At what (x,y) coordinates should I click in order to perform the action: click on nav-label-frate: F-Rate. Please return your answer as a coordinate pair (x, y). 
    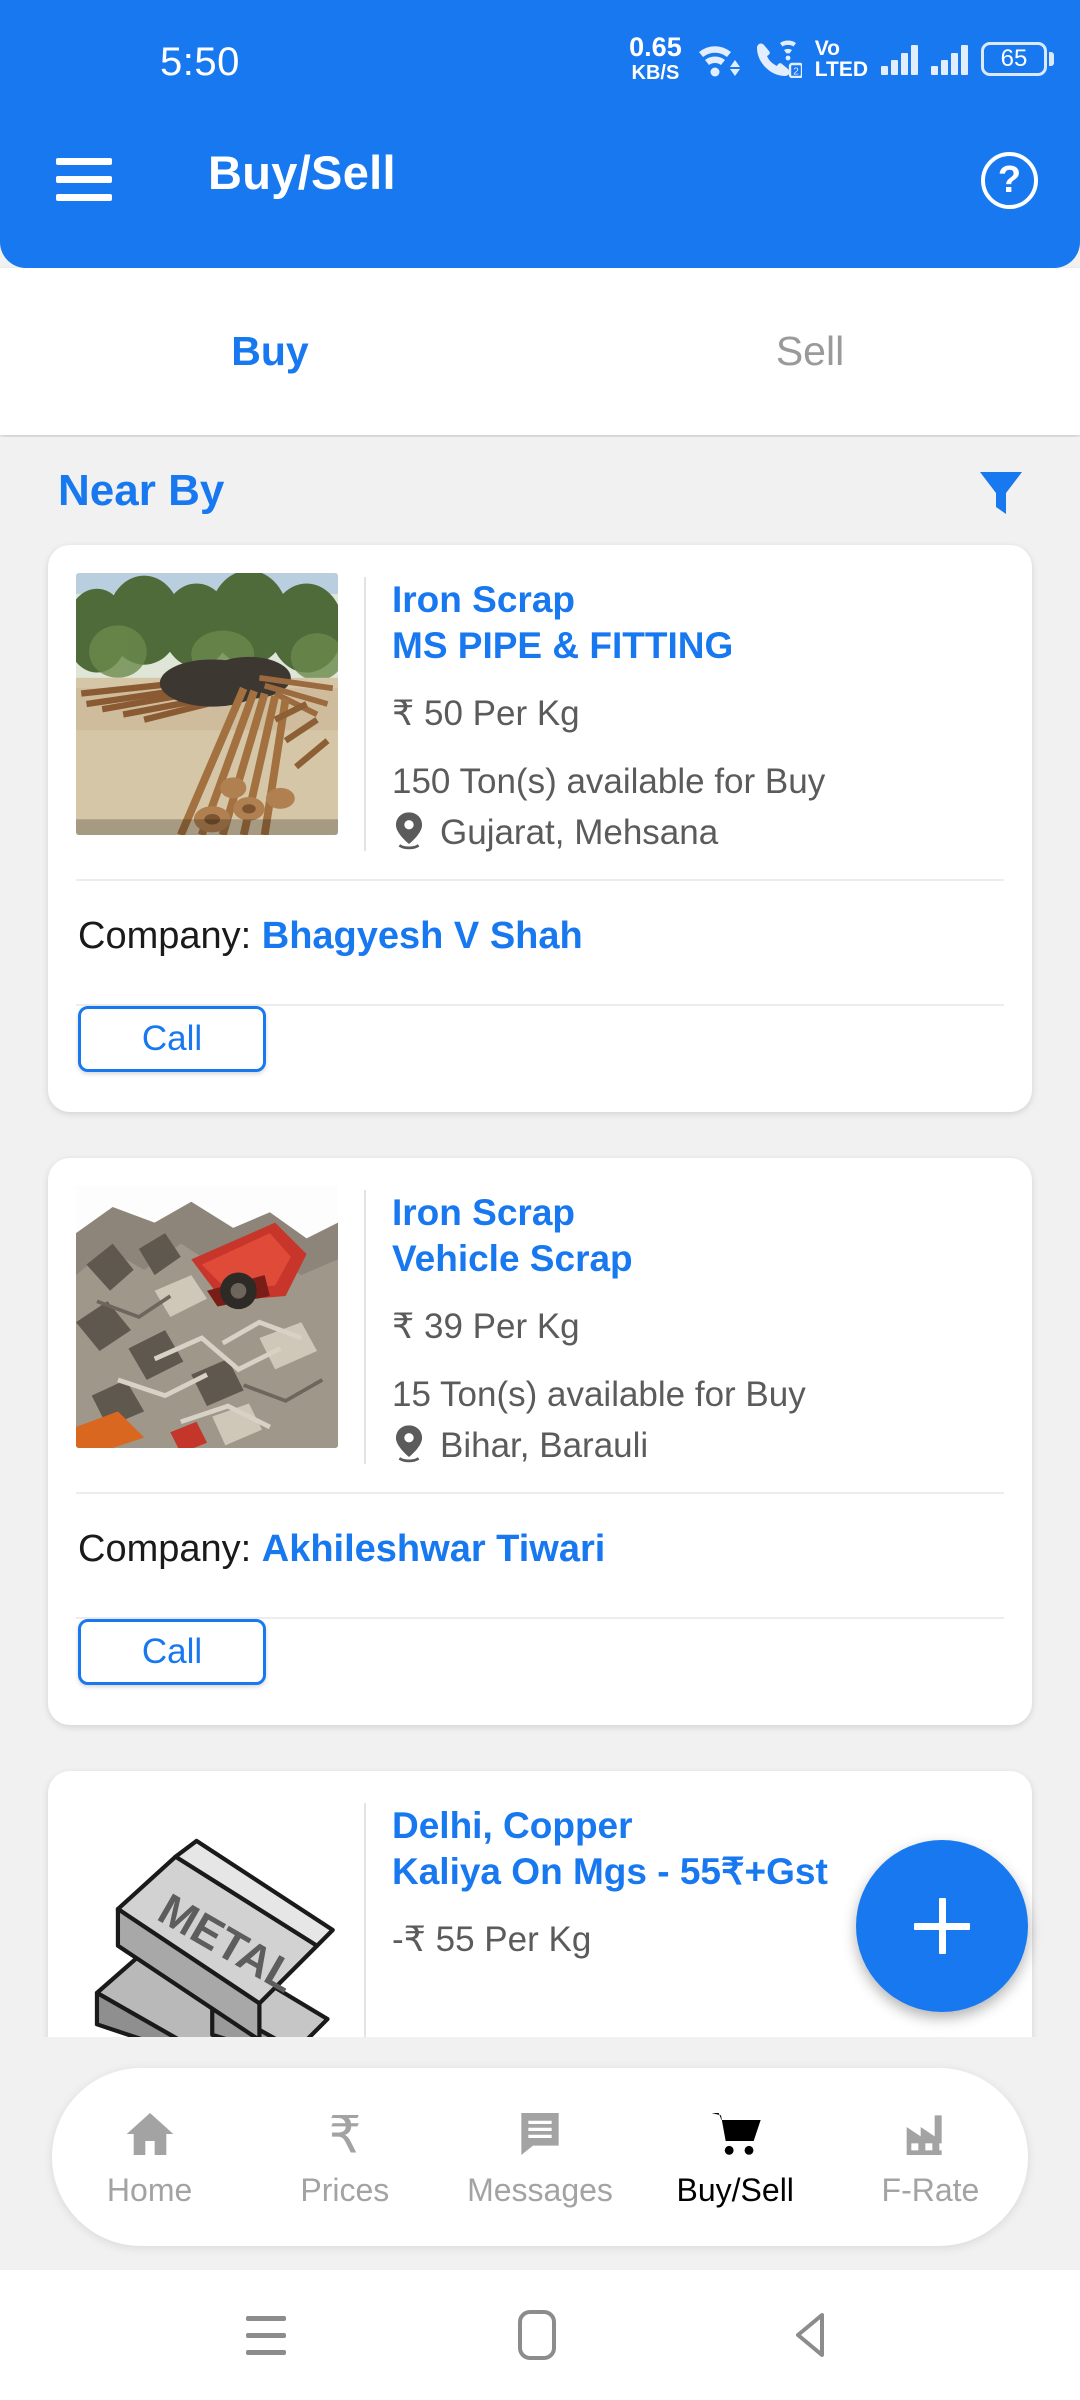
    Looking at the image, I should click on (930, 2189).